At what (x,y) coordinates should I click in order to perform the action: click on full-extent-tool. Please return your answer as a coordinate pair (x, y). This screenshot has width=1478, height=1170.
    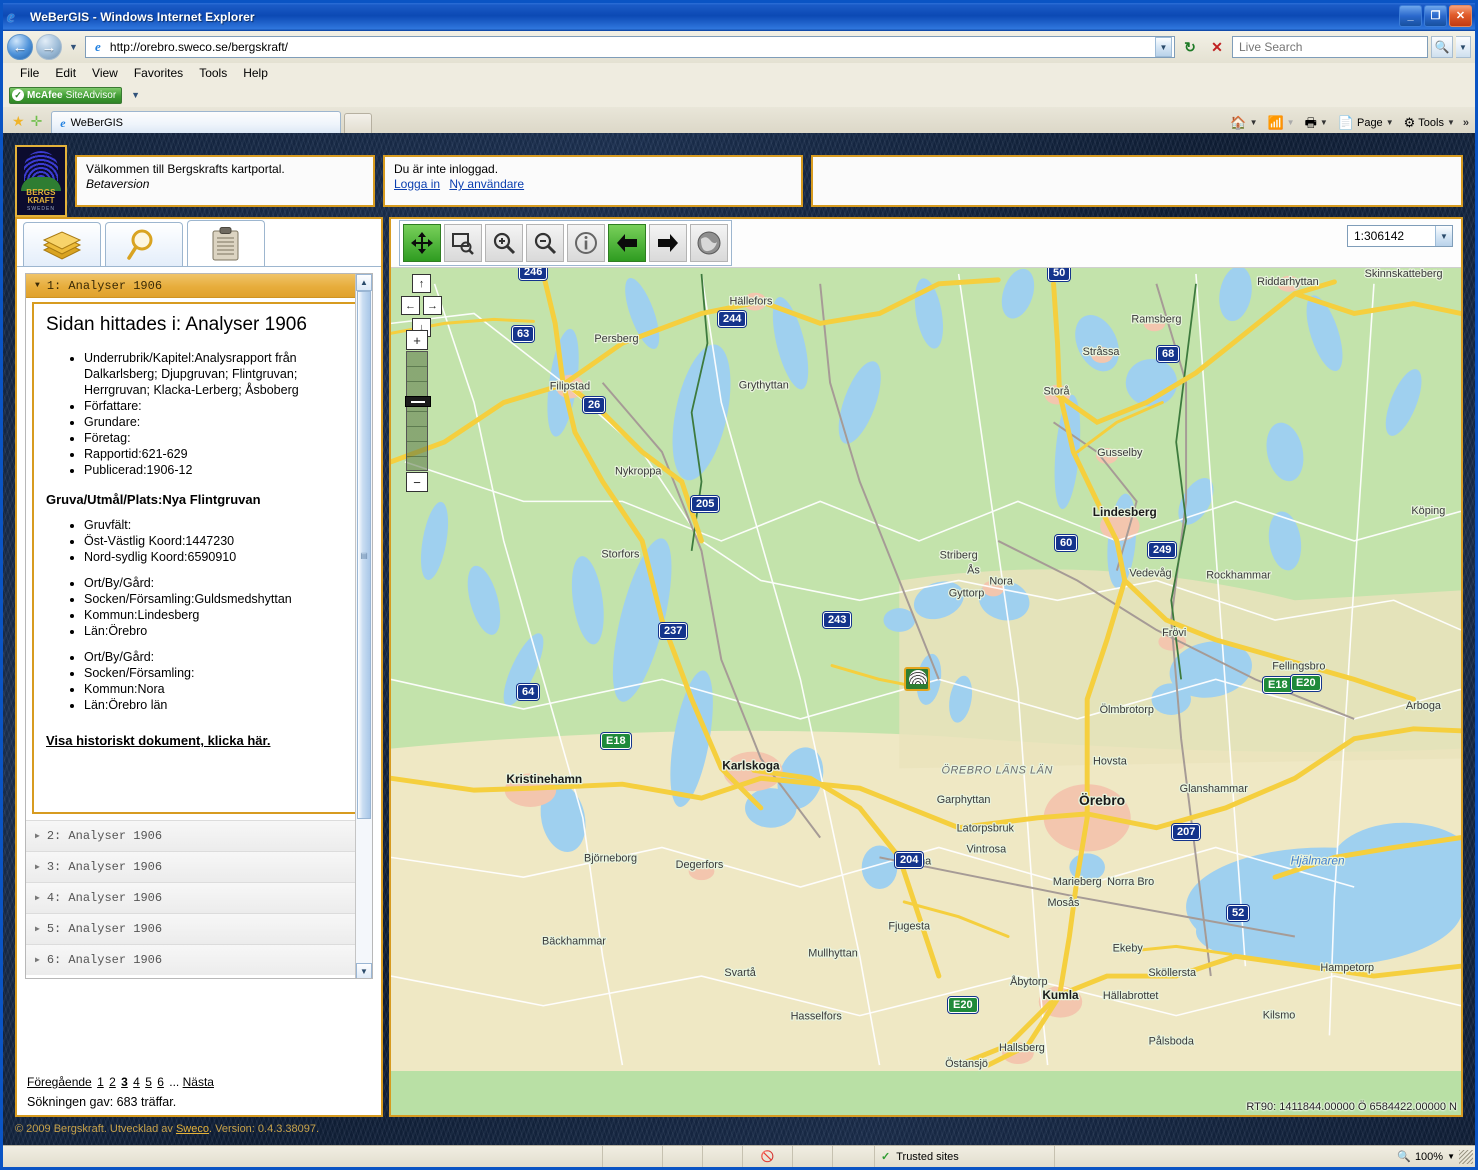
    Looking at the image, I should click on (709, 243).